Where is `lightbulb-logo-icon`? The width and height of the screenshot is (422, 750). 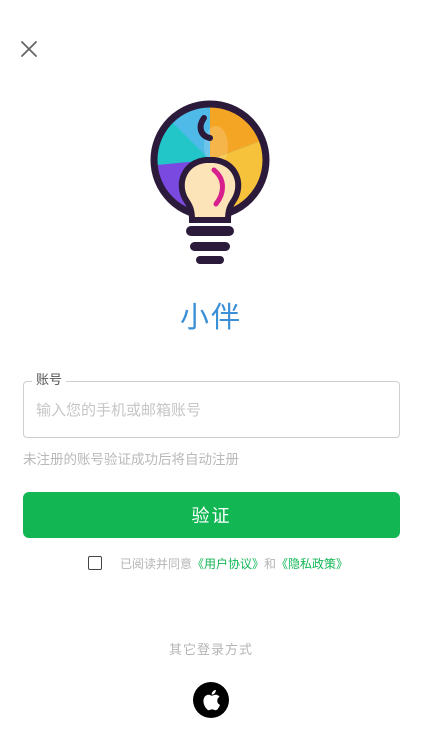 lightbulb-logo-icon is located at coordinates (210, 182).